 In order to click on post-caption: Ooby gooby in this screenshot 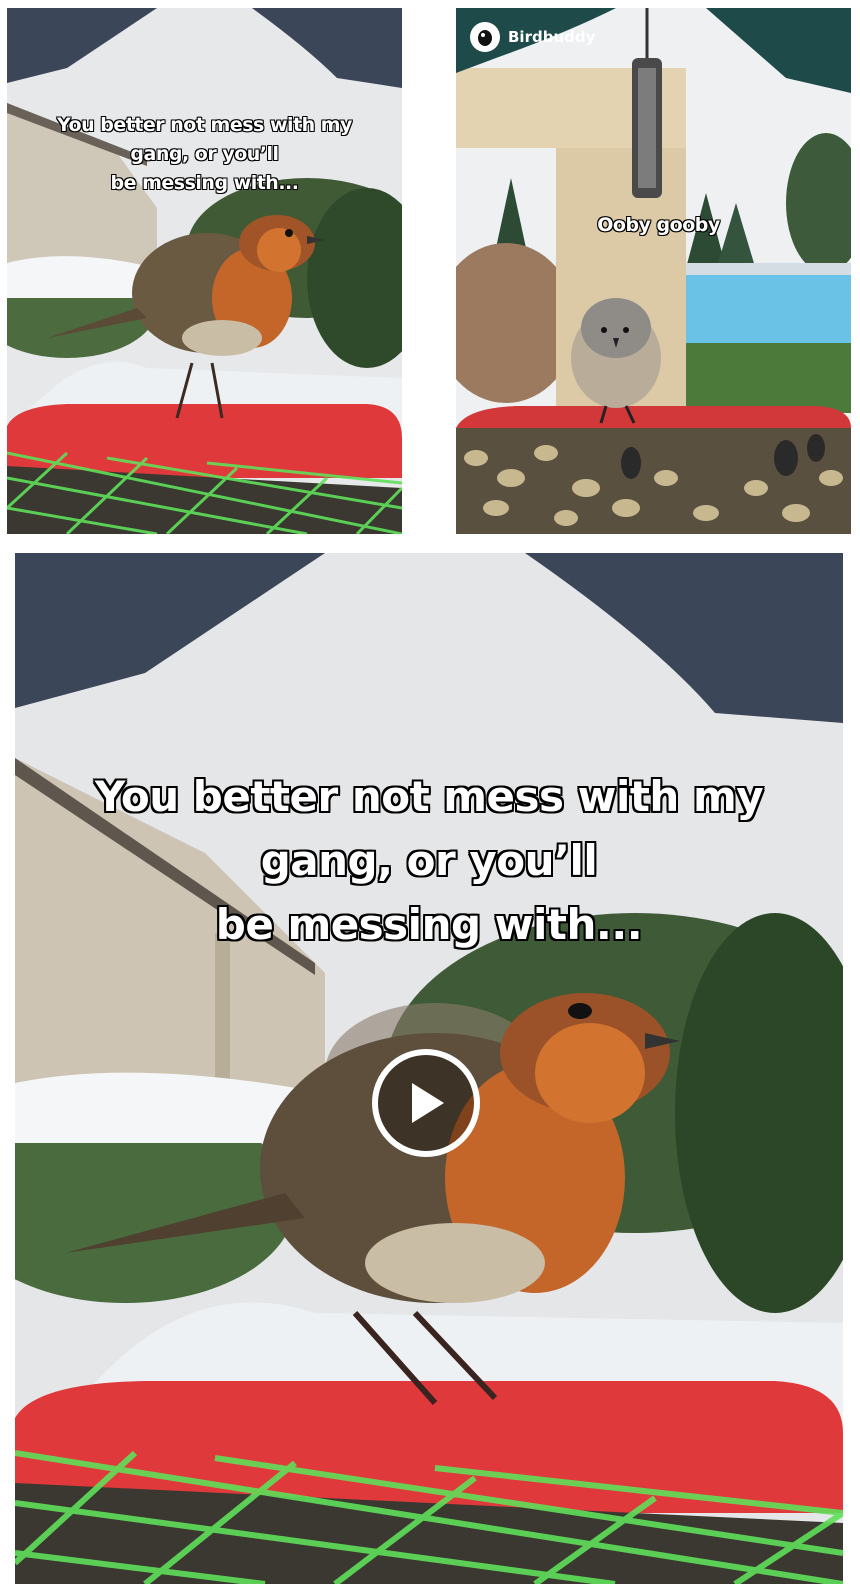, I will do `click(658, 225)`.